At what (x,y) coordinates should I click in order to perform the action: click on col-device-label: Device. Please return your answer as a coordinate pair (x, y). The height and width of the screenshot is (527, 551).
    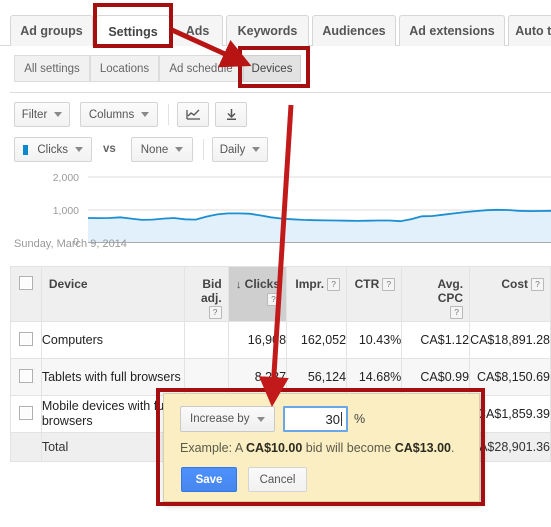
    Looking at the image, I should click on (68, 284).